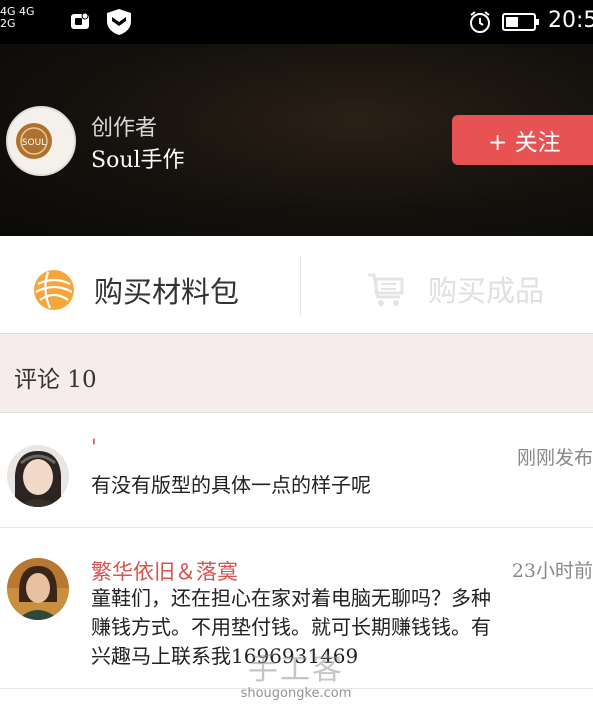 The width and height of the screenshot is (593, 719). What do you see at coordinates (138, 158) in the screenshot?
I see `author-name: Soul手作` at bounding box center [138, 158].